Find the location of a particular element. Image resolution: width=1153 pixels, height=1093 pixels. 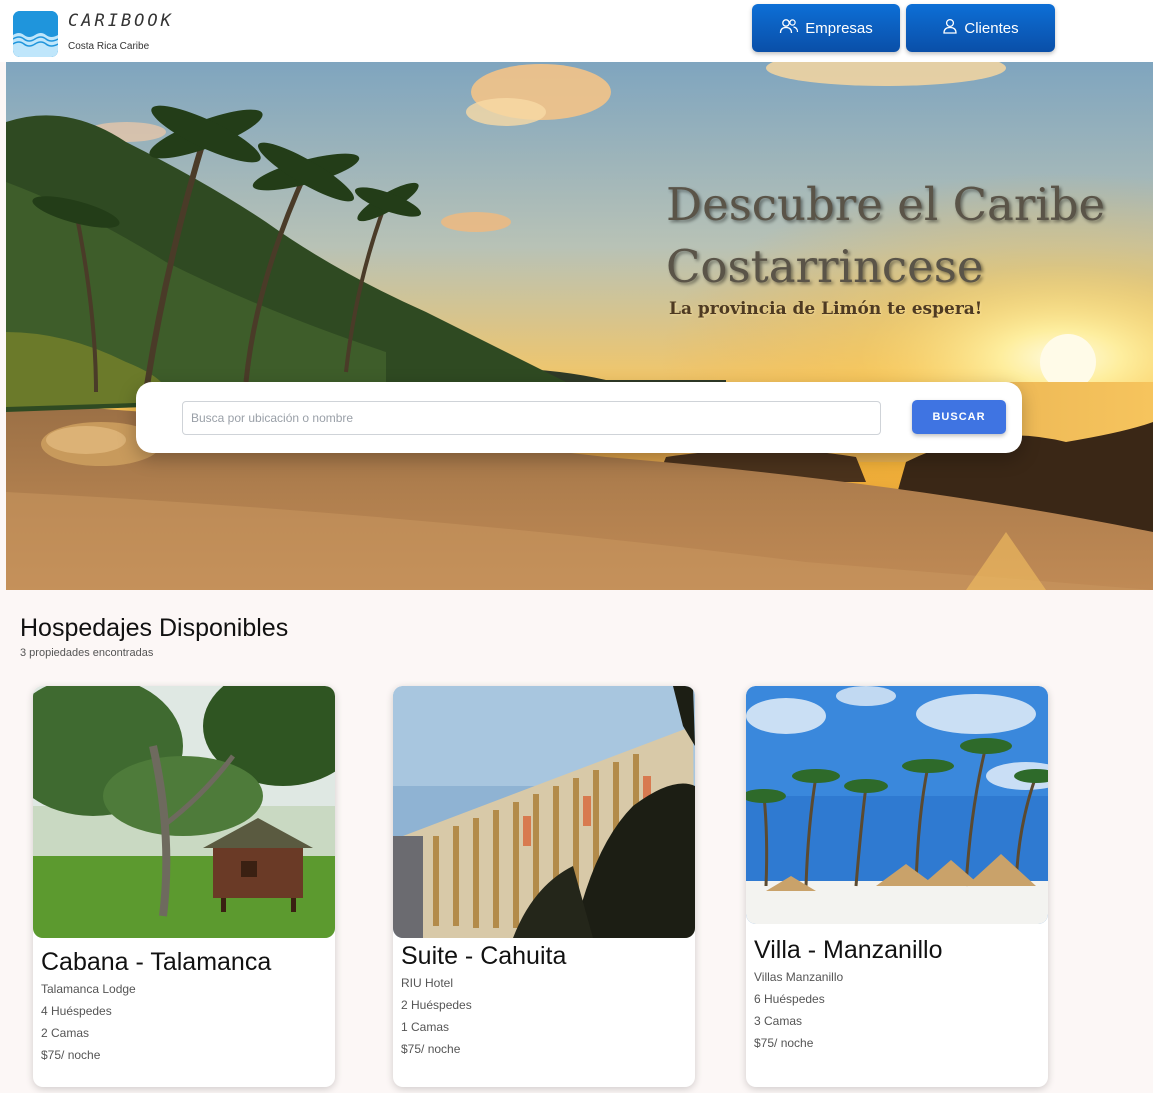

user-icon is located at coordinates (950, 28).